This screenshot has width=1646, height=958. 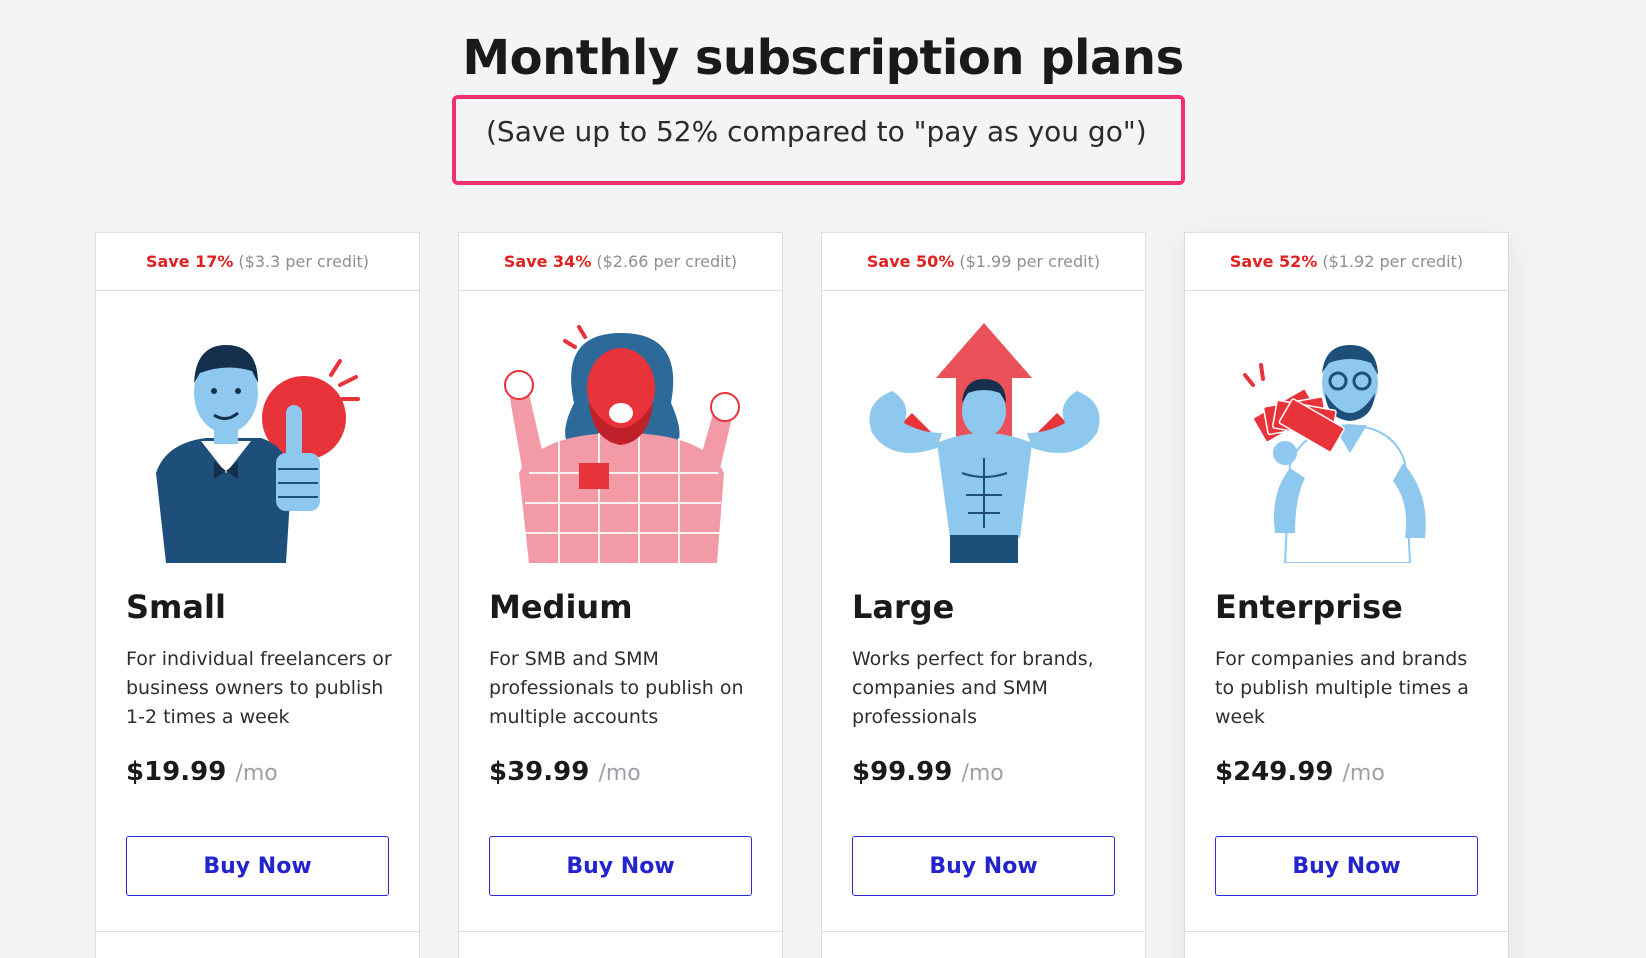 I want to click on plan-price-row: $249.99 /mo, so click(x=1300, y=772).